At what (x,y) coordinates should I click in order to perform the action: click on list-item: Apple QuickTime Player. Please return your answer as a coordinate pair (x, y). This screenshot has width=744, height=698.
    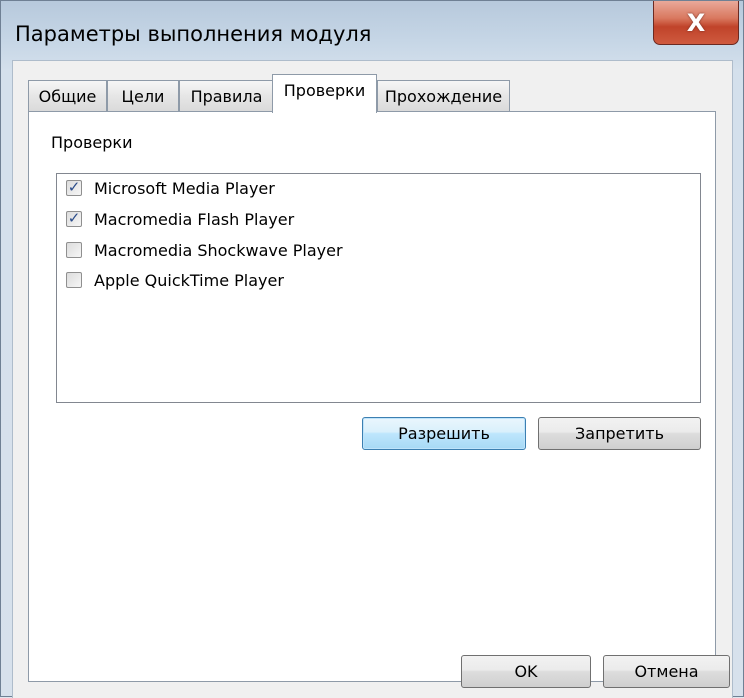
    Looking at the image, I should click on (175, 280).